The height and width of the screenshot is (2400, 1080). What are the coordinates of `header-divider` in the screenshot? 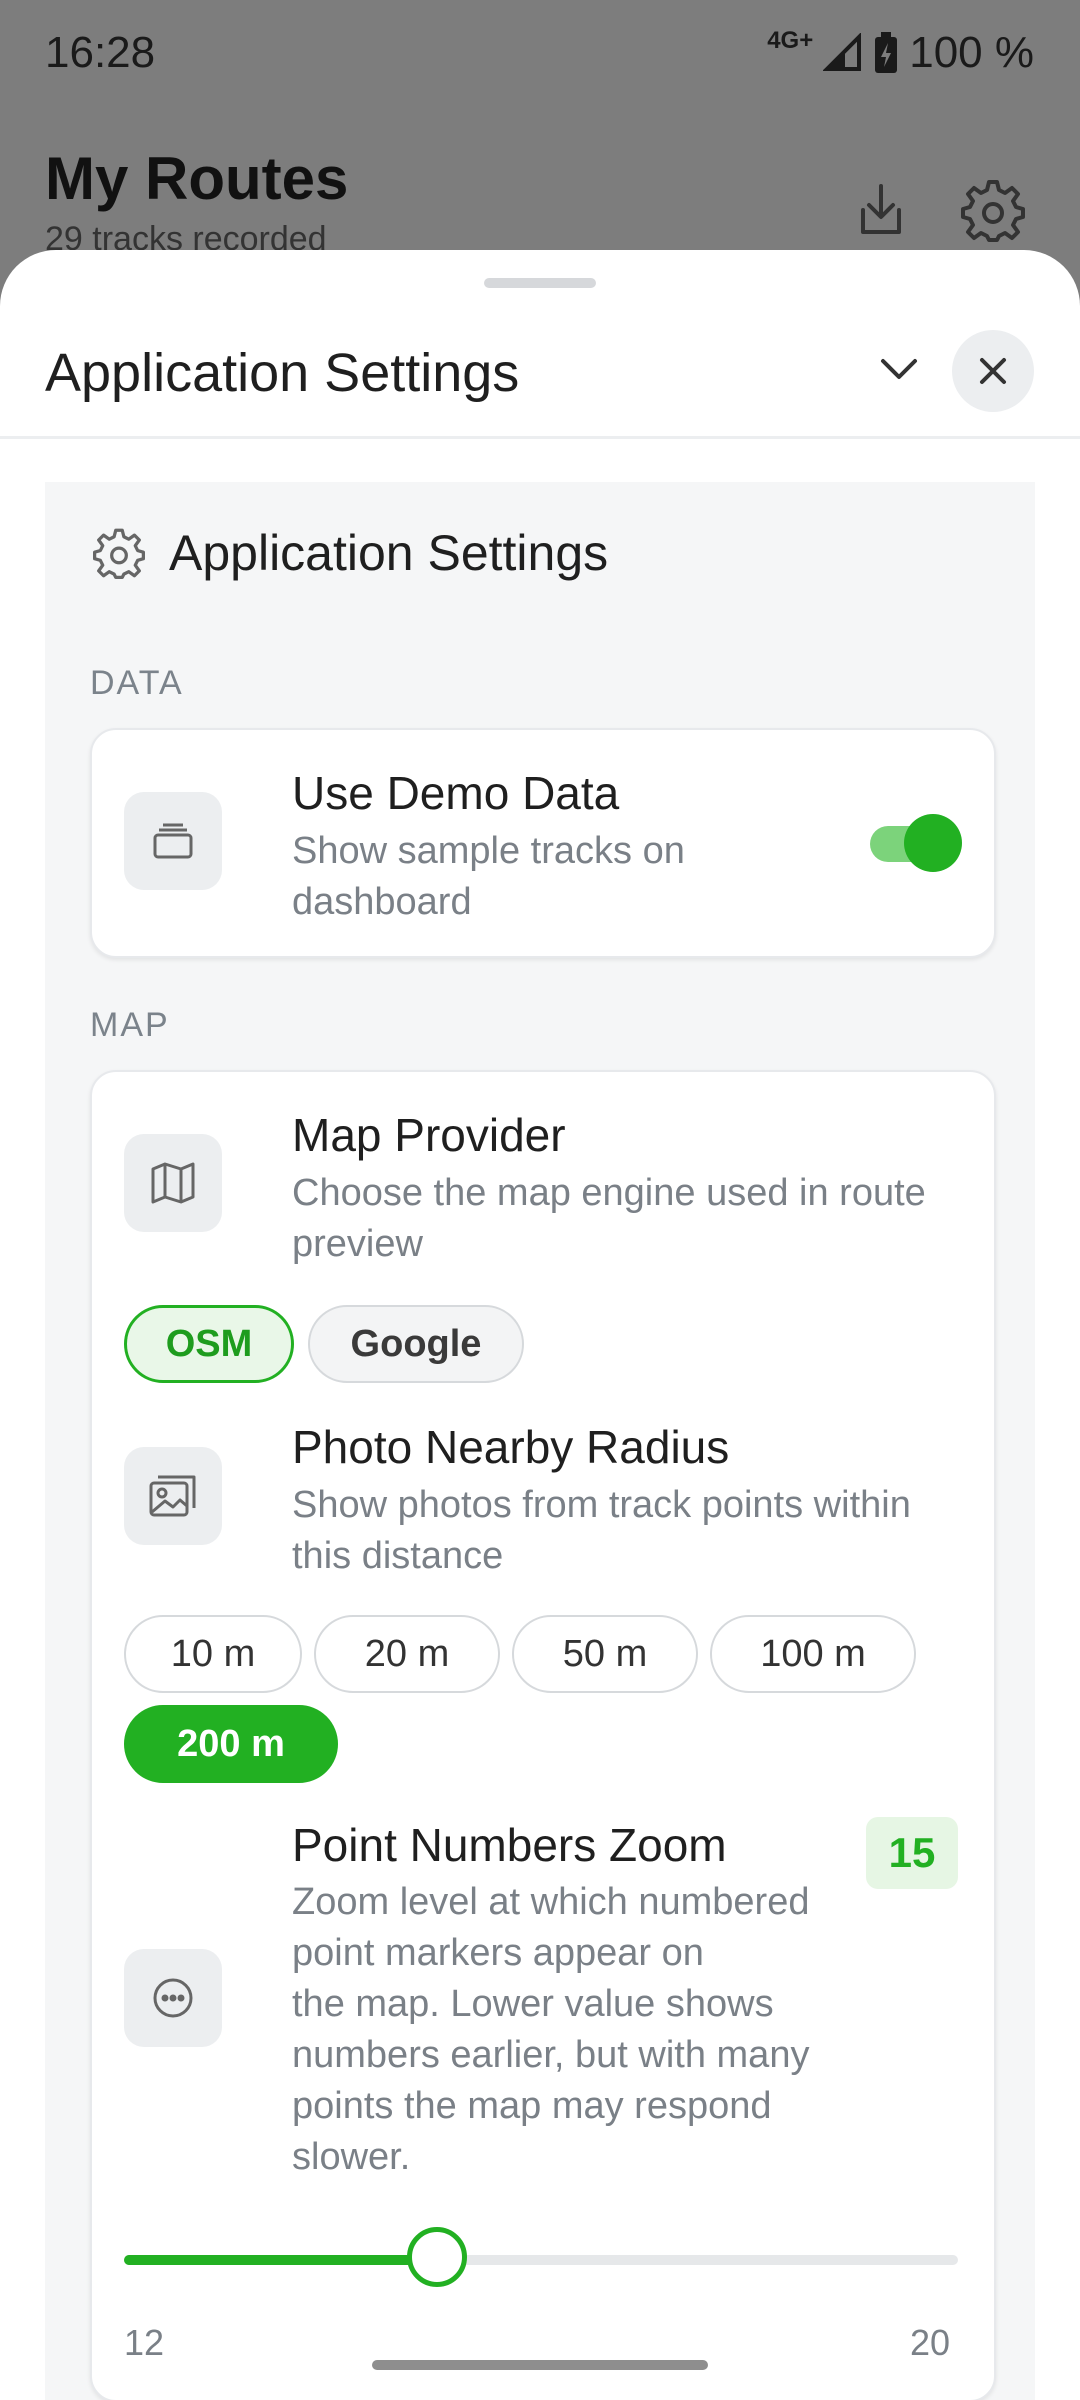 It's located at (540, 437).